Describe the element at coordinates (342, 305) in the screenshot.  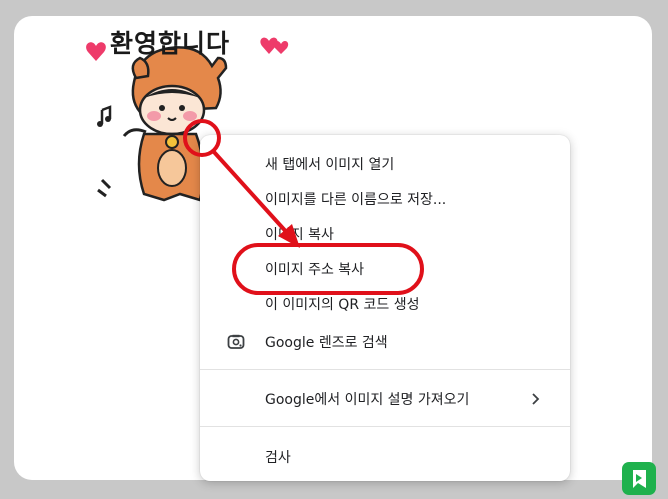
I see `menu-item-label: 이 이미지의 QR 코드 생성` at that location.